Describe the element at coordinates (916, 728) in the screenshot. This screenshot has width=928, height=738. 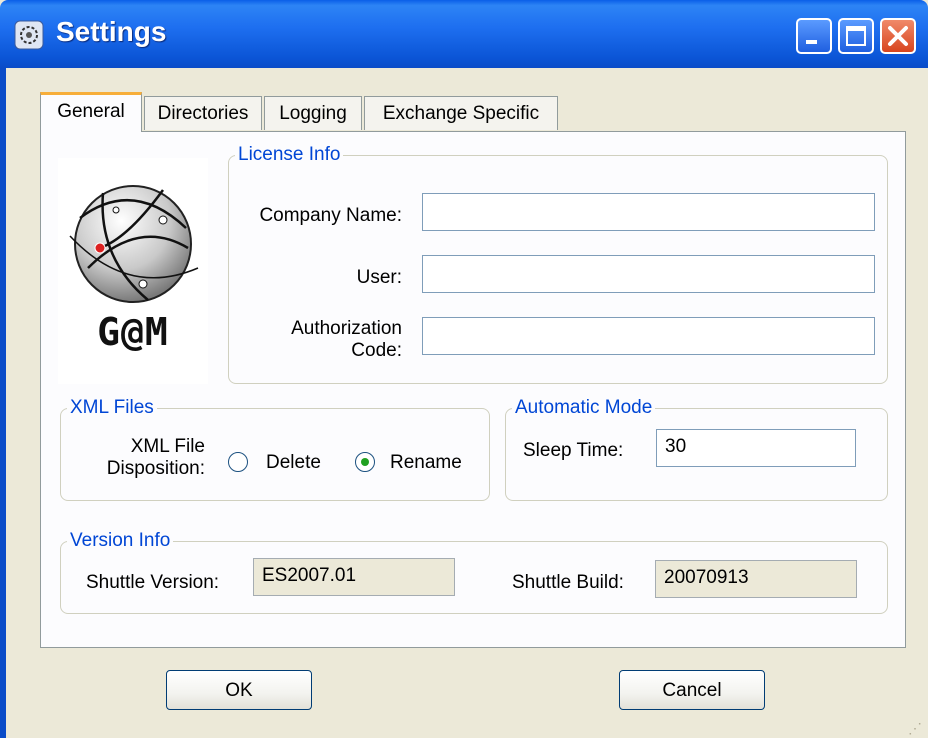
I see `resize-grip-icon: ⋰` at that location.